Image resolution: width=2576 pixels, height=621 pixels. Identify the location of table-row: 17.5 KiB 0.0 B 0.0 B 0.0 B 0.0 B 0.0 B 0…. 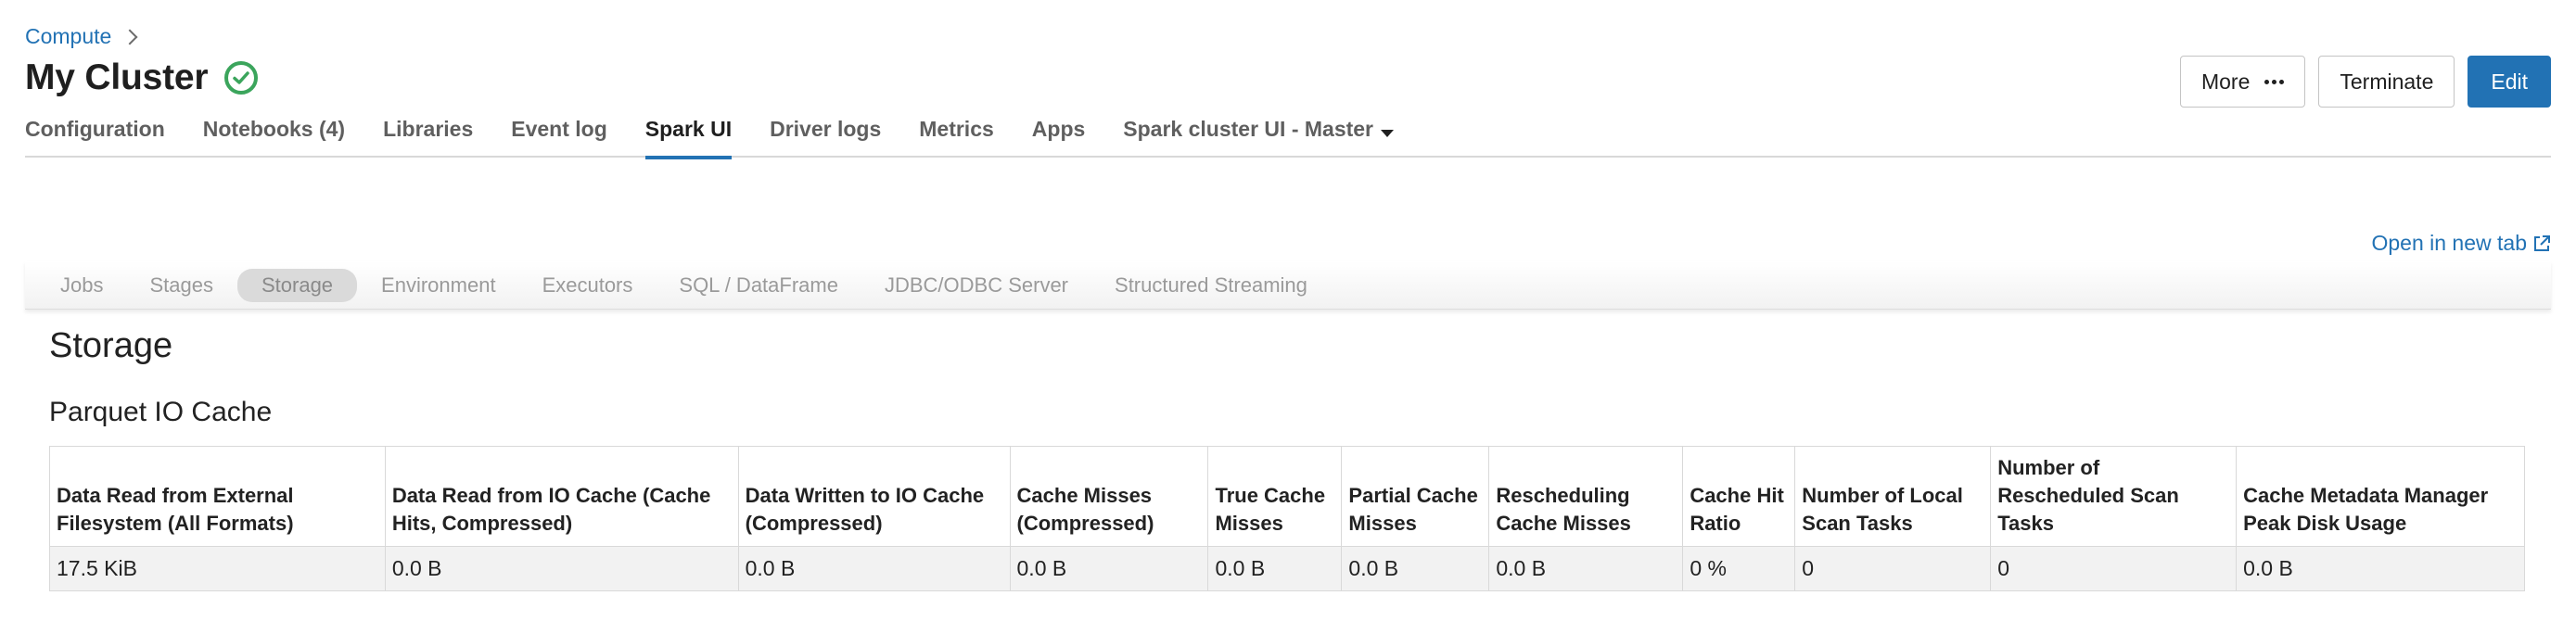
(1287, 568).